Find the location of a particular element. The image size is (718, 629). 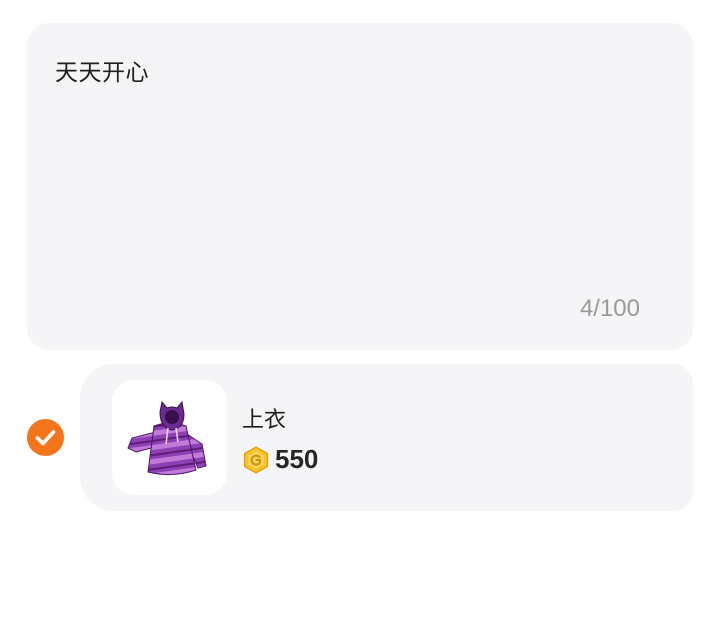

message-text: 天天开心 is located at coordinates (102, 73).